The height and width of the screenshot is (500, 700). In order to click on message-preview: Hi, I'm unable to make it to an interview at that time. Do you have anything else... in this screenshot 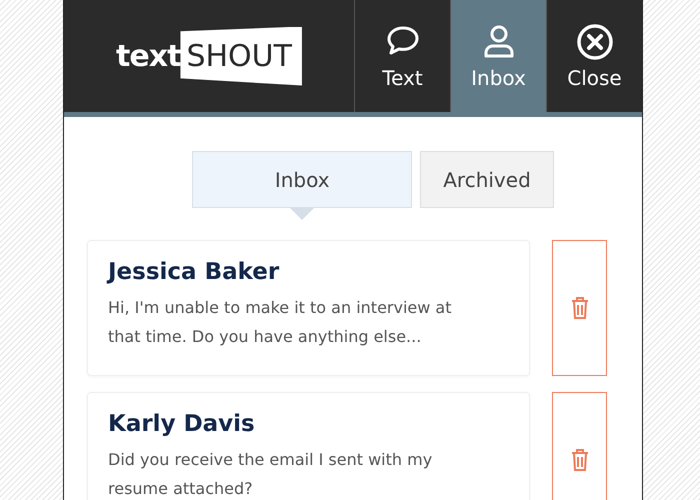, I will do `click(280, 322)`.